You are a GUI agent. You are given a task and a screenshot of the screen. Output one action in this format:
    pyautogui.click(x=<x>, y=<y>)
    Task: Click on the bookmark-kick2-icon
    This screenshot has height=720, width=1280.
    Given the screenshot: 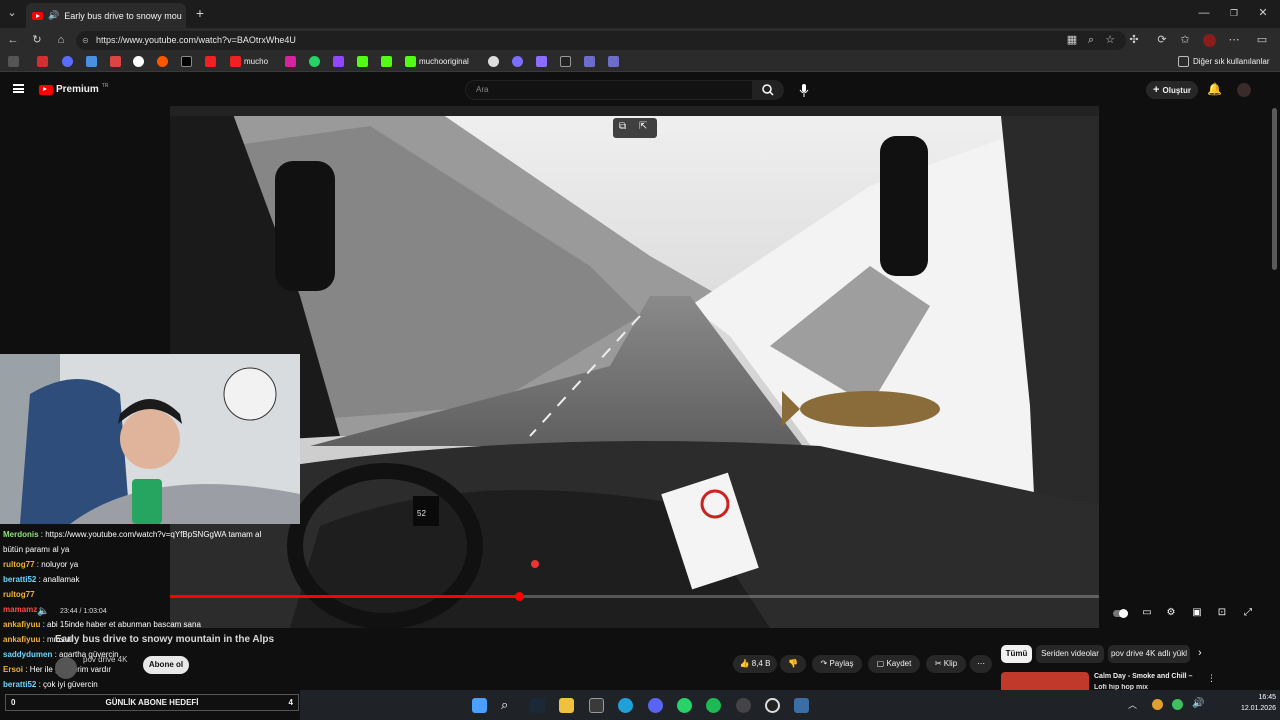 What is the action you would take?
    pyautogui.click(x=386, y=61)
    